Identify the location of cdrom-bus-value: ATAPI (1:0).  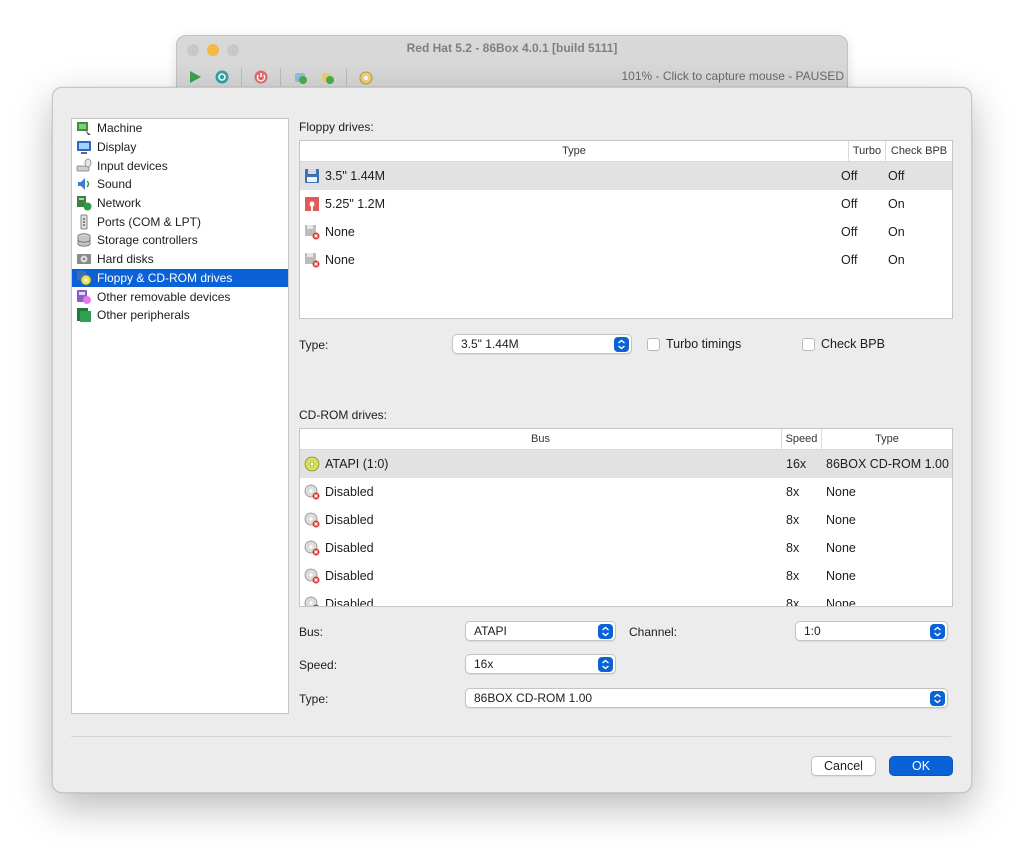
(357, 464).